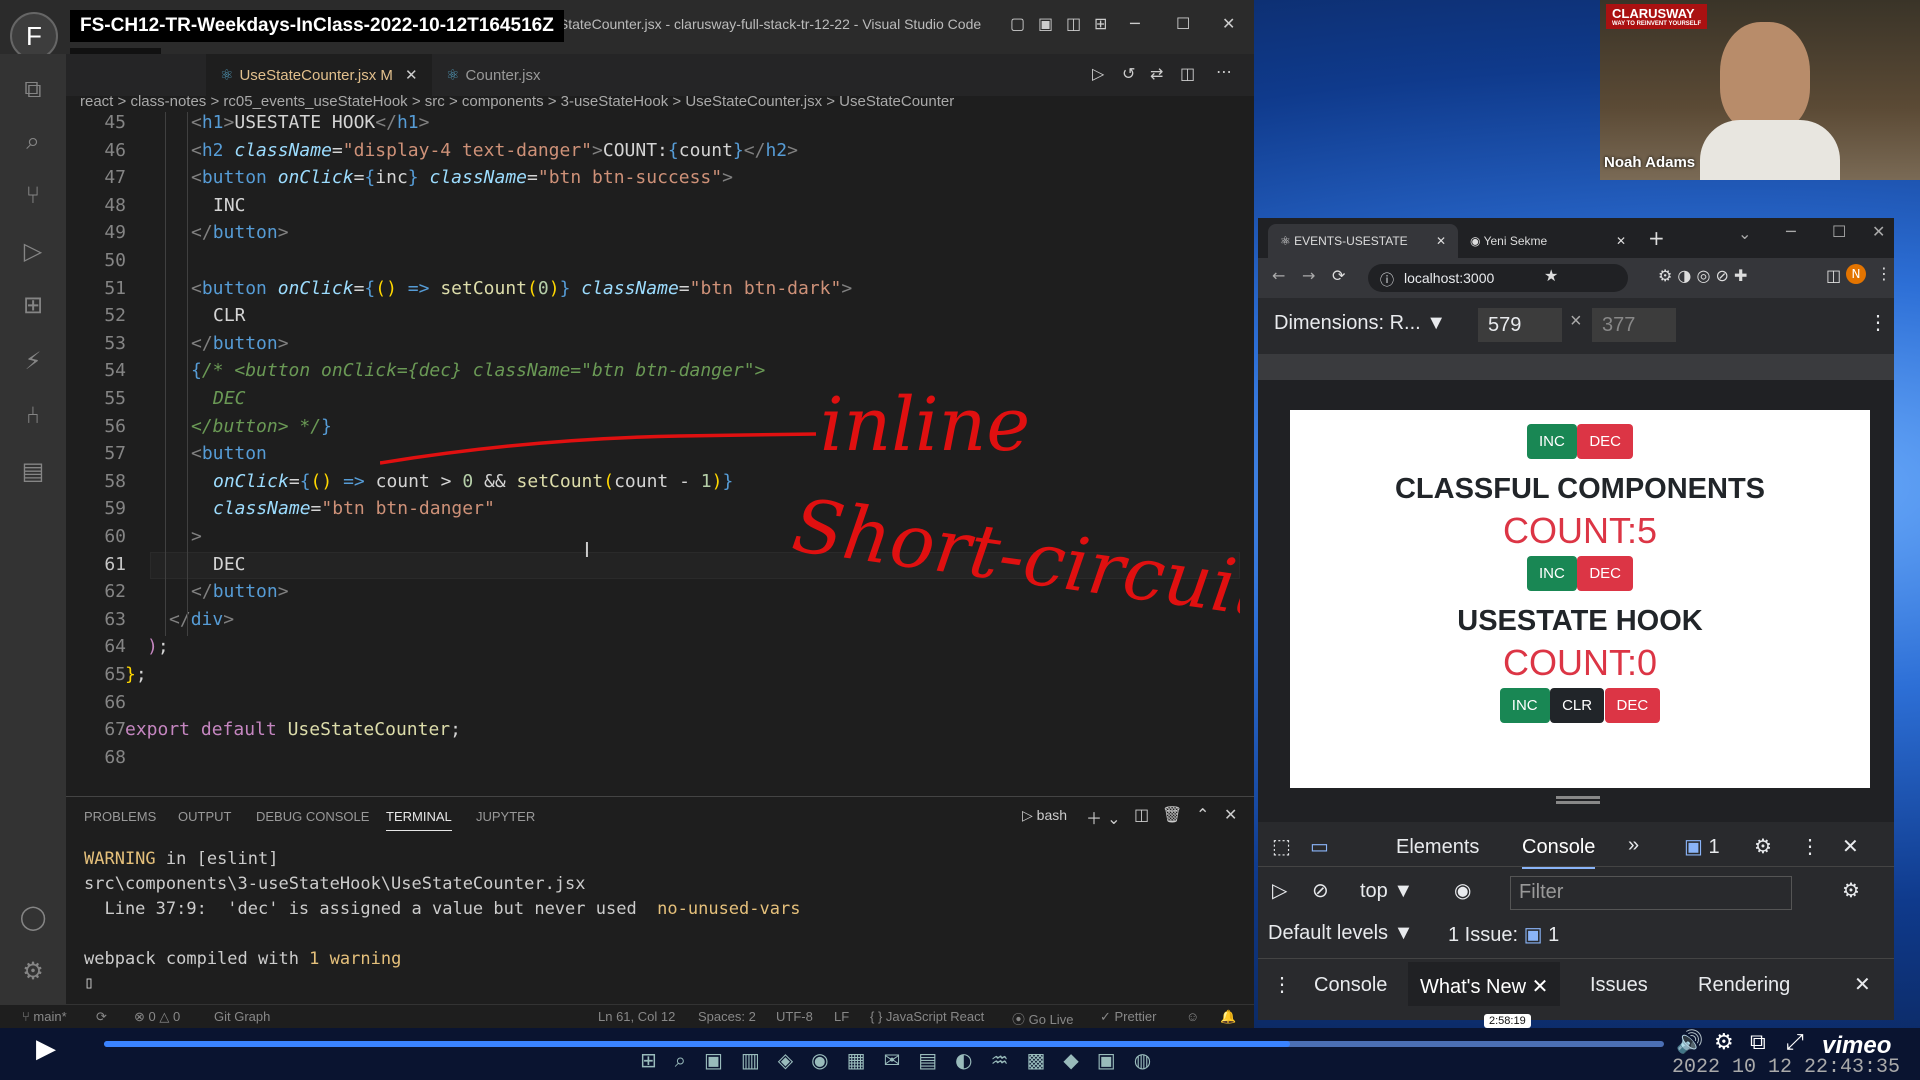 Image resolution: width=1920 pixels, height=1080 pixels. What do you see at coordinates (1017, 23) in the screenshot?
I see `layout-icon: ▢` at bounding box center [1017, 23].